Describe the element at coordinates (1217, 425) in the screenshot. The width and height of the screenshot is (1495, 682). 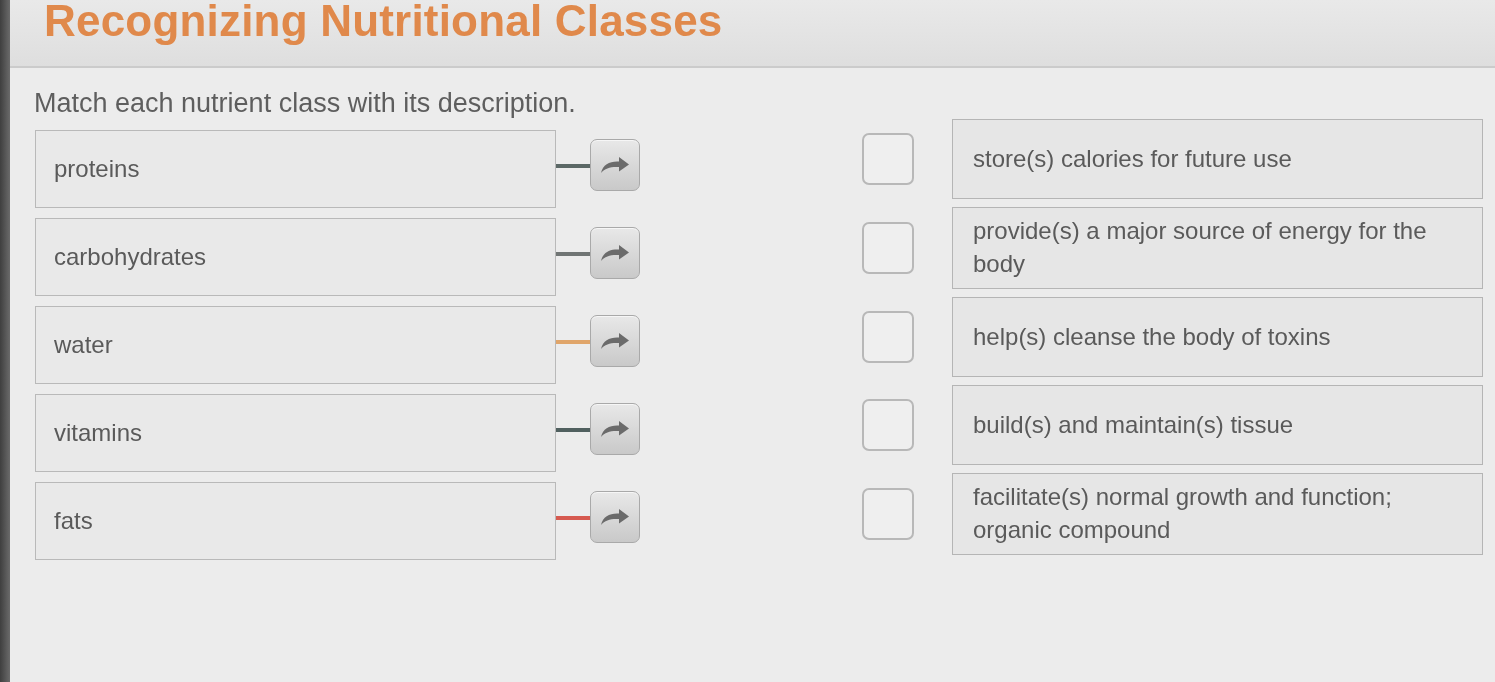
I see `description-card: build(s) and maintain(s) tissue` at that location.